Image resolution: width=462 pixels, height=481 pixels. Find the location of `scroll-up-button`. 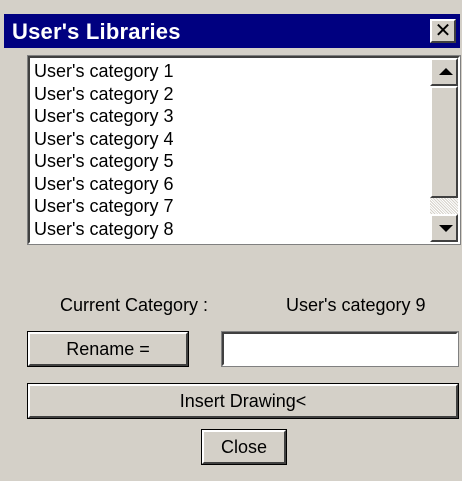

scroll-up-button is located at coordinates (444, 72).